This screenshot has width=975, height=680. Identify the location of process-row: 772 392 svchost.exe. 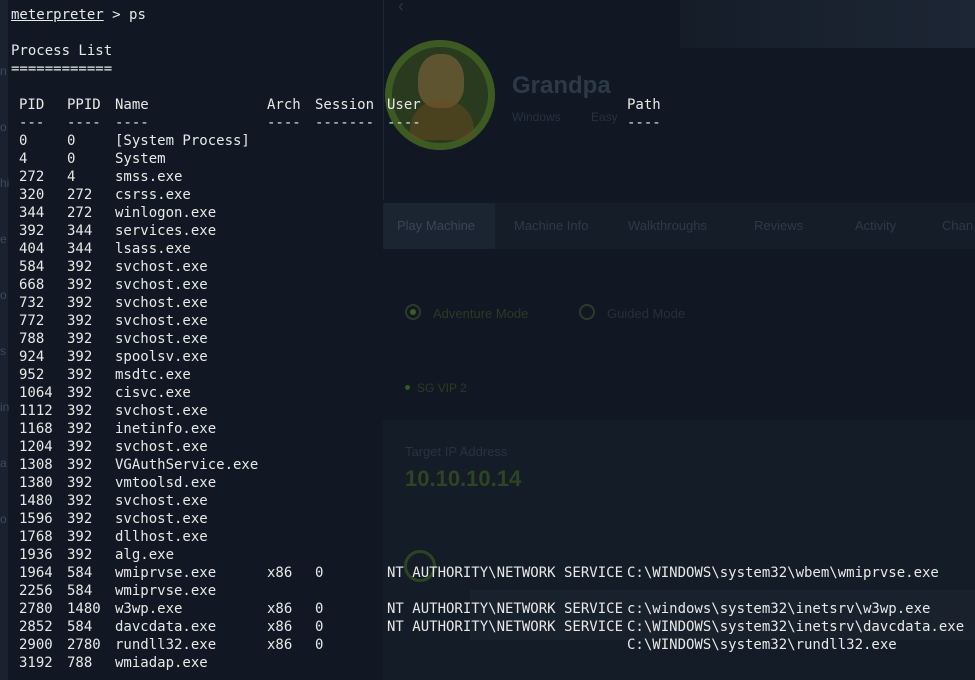
(487, 321).